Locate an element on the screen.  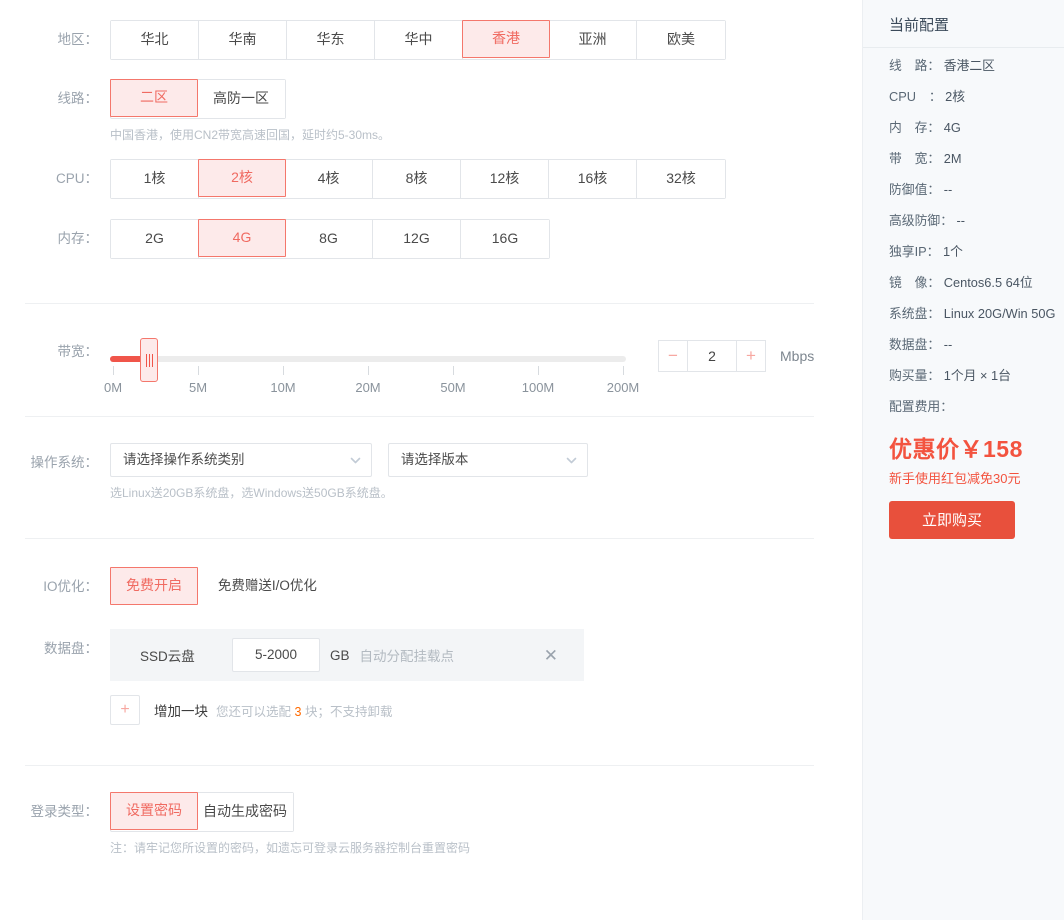
region-option-6: 欧美 is located at coordinates (681, 40).